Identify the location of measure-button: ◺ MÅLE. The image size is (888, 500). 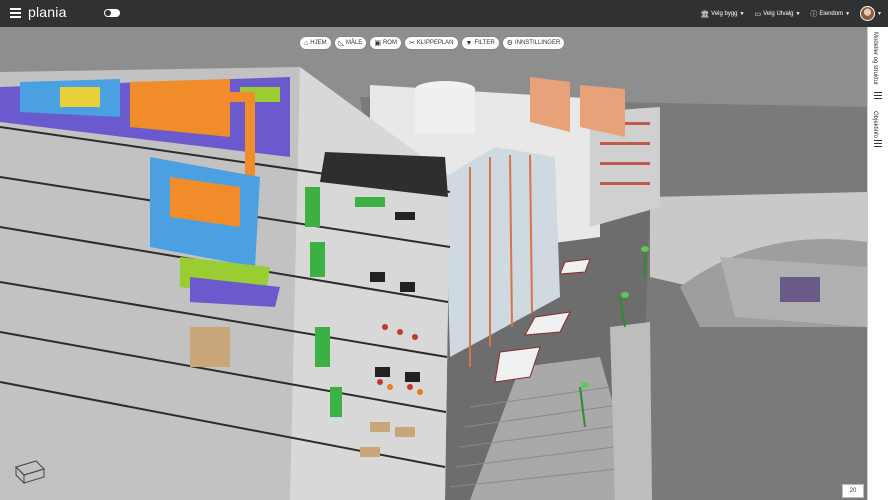
(350, 43).